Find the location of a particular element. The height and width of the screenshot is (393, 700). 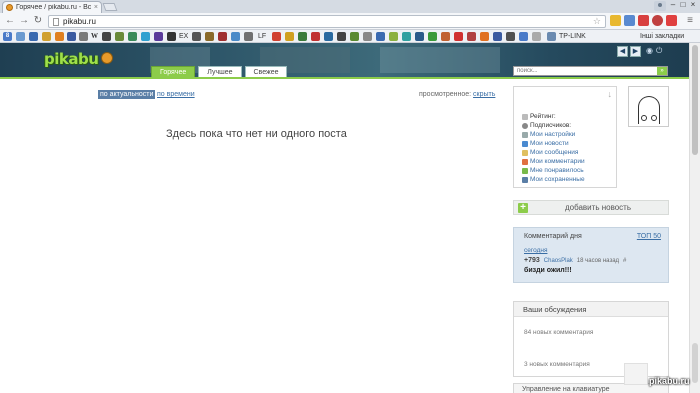

new-tab-button is located at coordinates (110, 7).